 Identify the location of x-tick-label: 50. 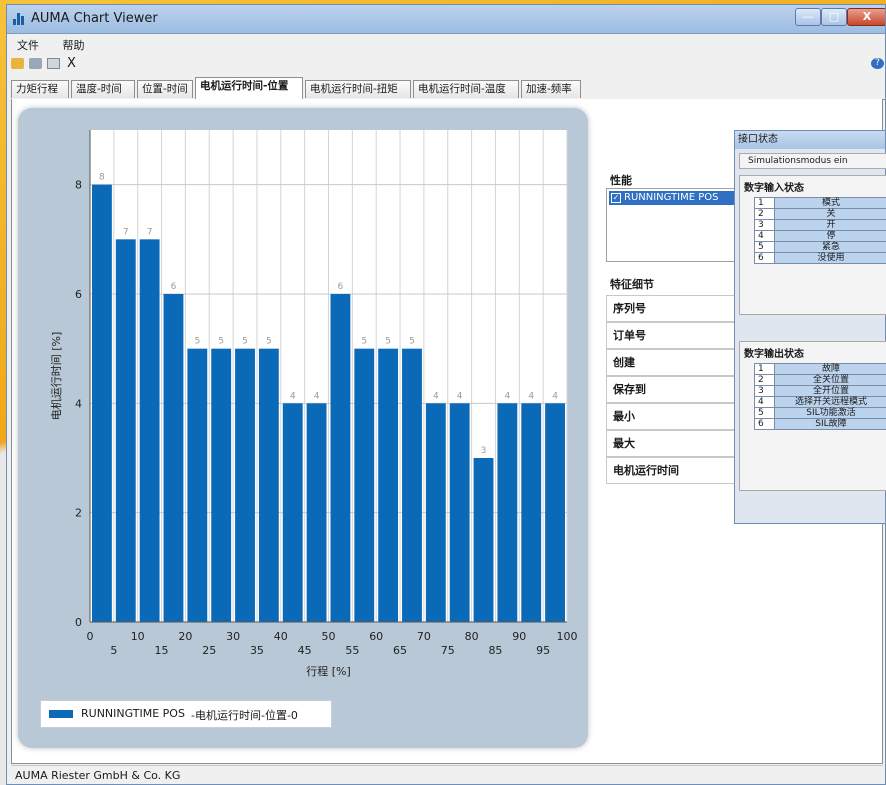
(329, 636).